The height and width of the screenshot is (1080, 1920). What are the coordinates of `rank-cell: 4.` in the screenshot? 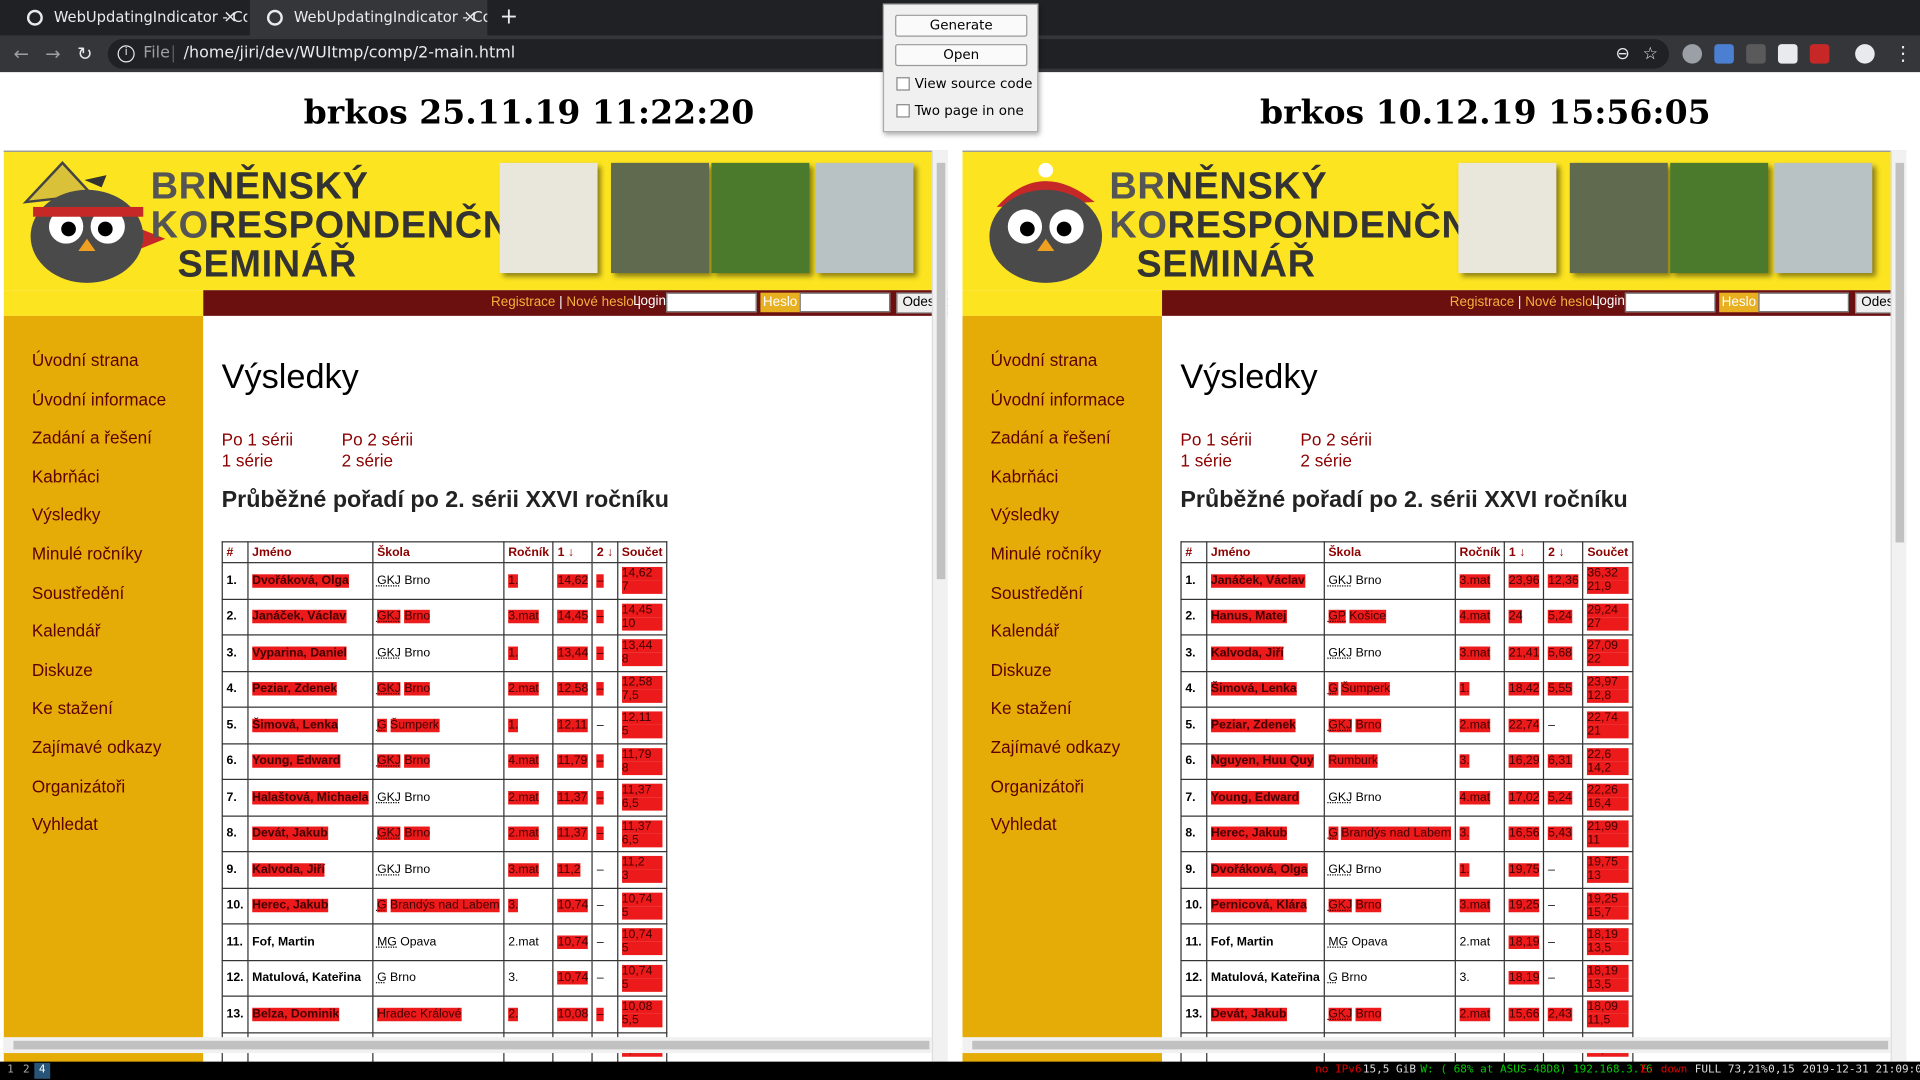 It's located at (1194, 689).